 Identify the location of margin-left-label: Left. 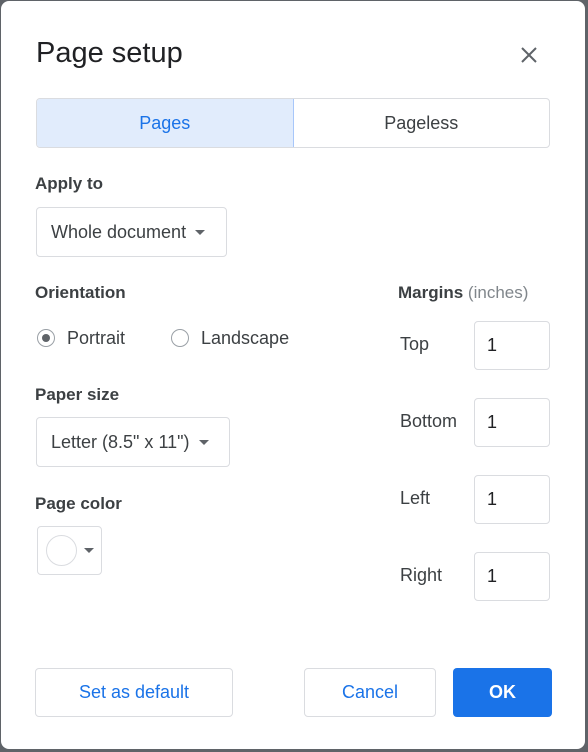
(415, 498).